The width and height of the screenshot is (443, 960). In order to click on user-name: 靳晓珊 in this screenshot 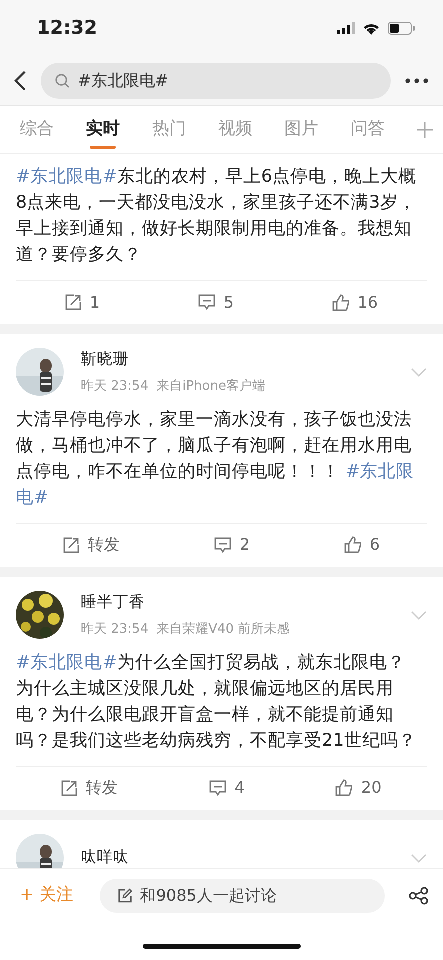, I will do `click(246, 360)`.